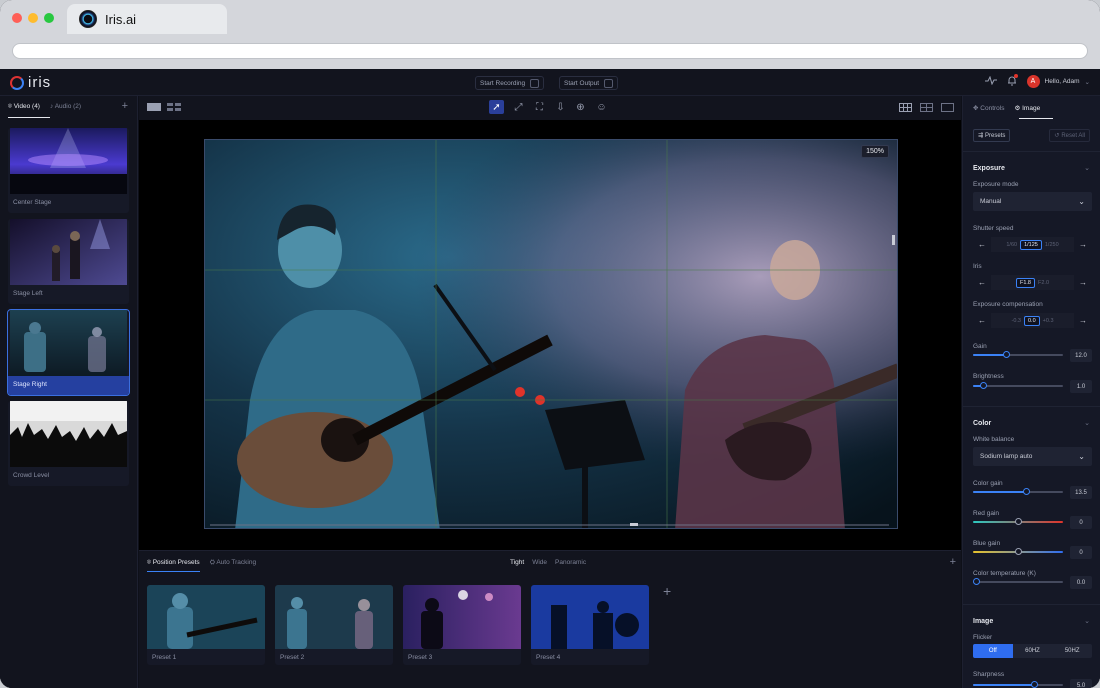  Describe the element at coordinates (1069, 135) in the screenshot. I see `reset-all-button: ↺ Reset All` at that location.